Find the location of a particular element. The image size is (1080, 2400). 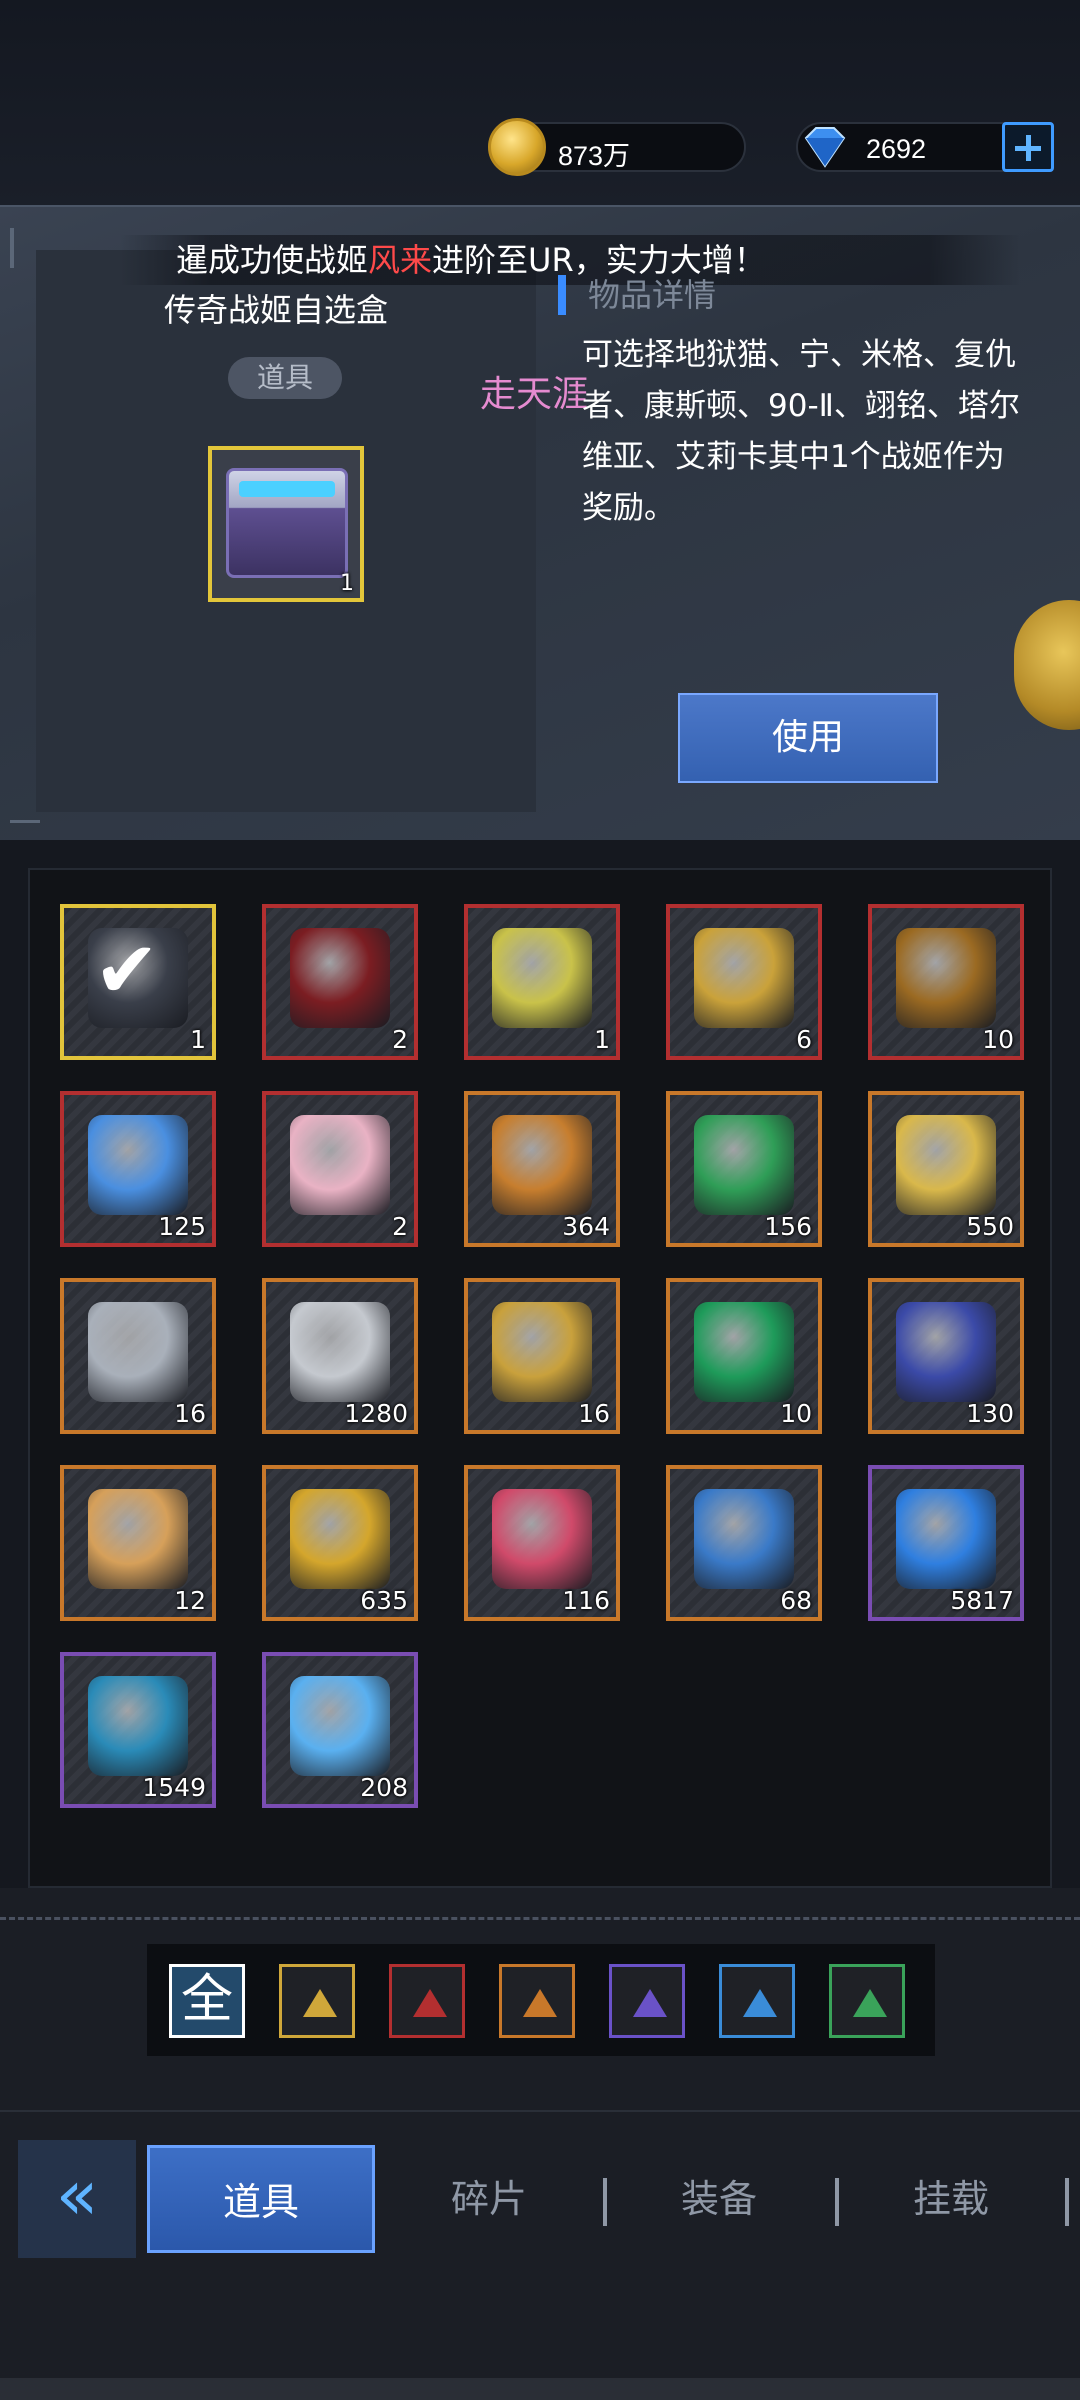

item-quantity: 130 is located at coordinates (990, 1413).